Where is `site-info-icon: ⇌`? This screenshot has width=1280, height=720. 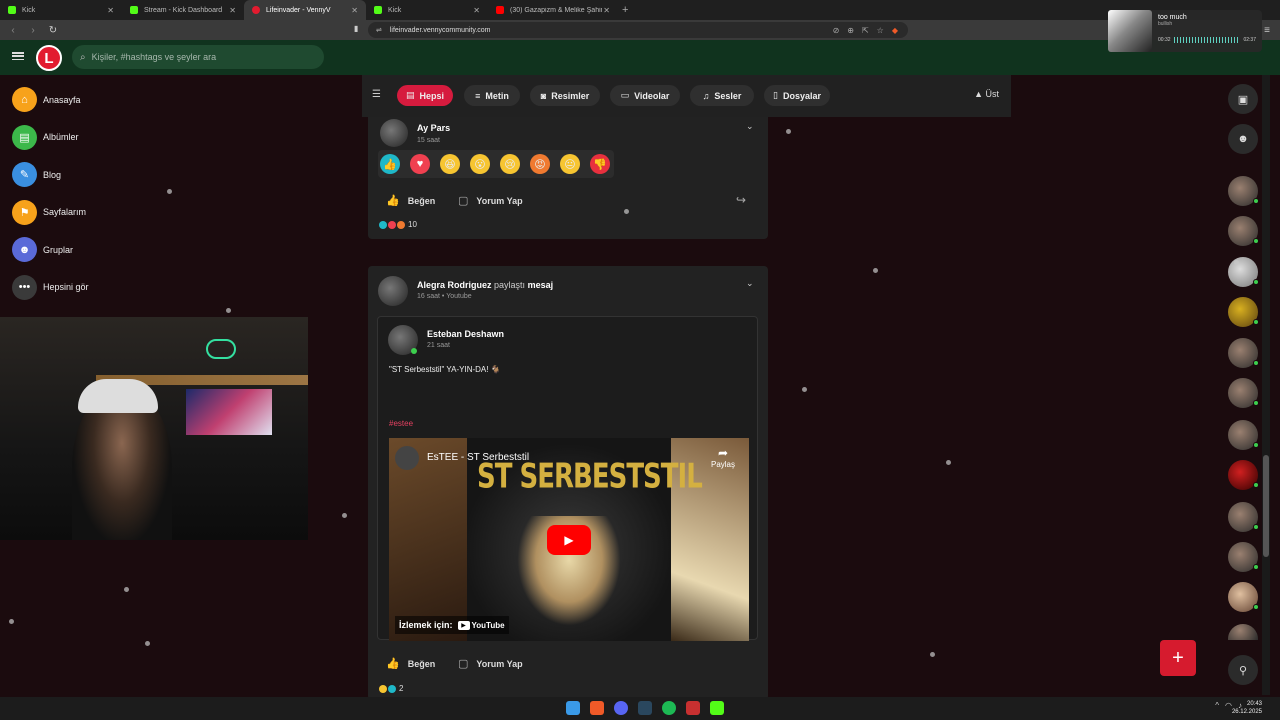
site-info-icon: ⇌ is located at coordinates (379, 30).